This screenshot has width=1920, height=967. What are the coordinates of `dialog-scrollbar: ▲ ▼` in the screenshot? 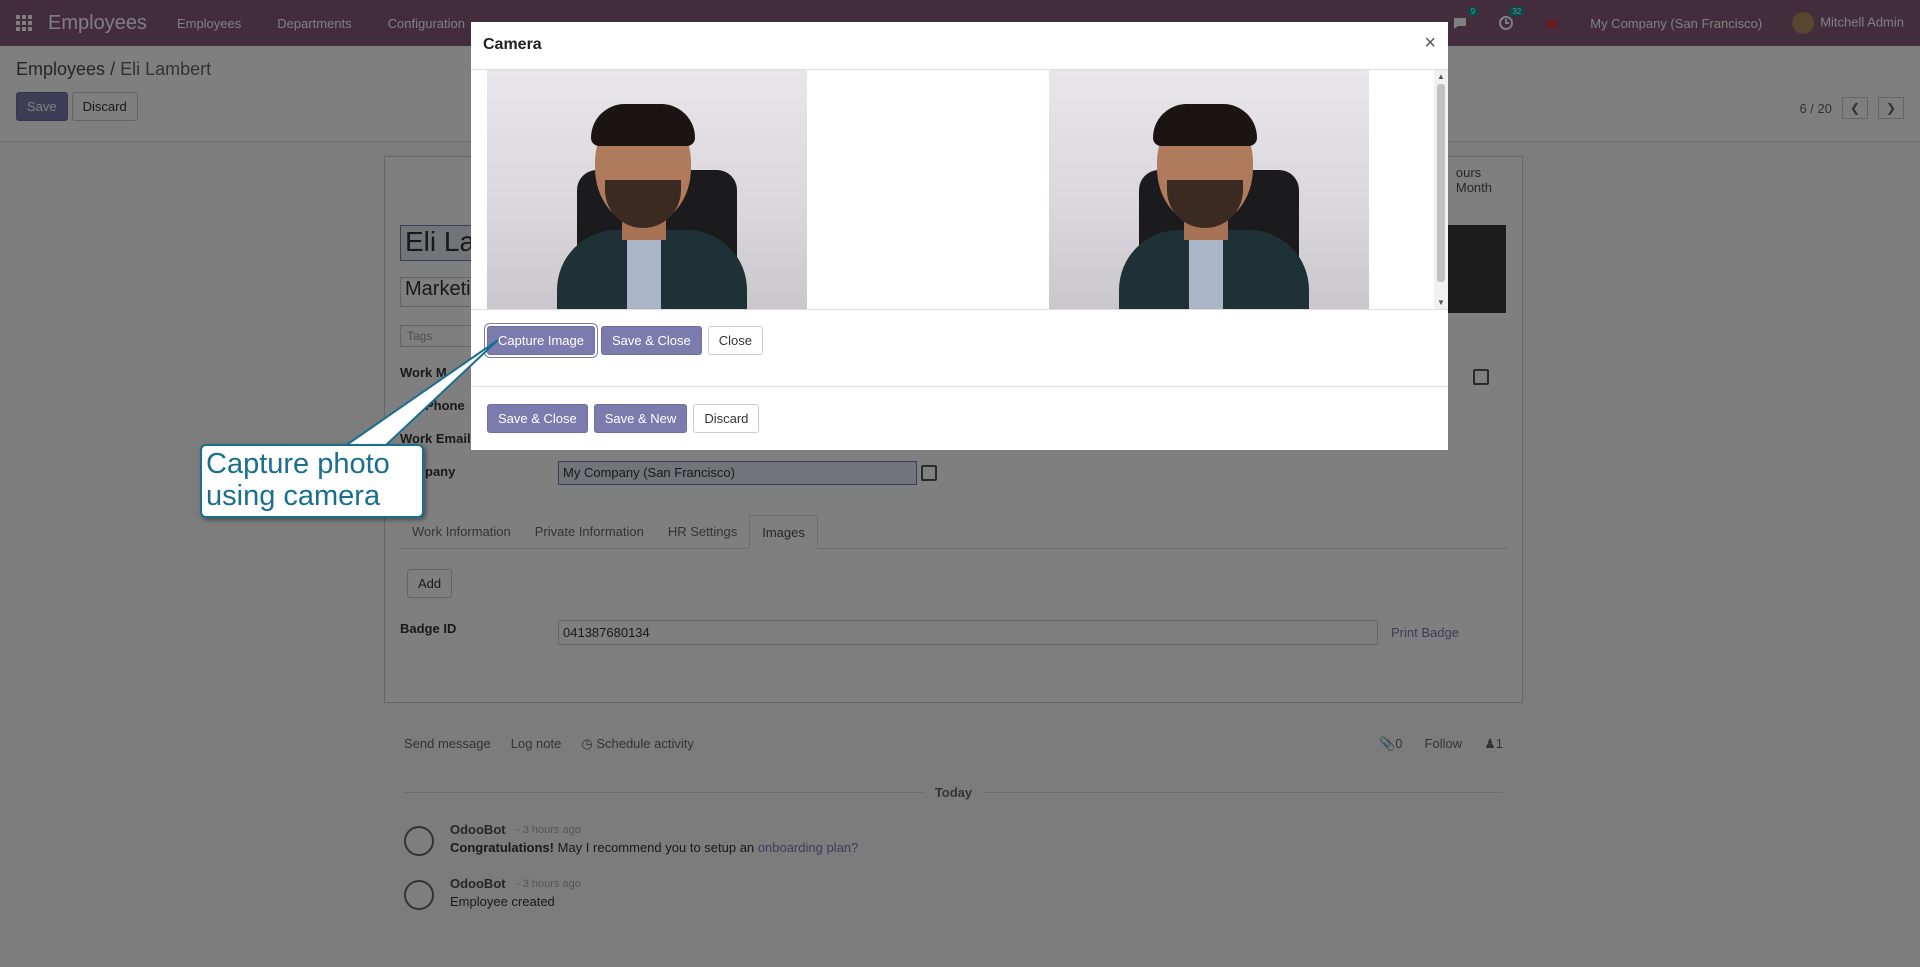 It's located at (1441, 190).